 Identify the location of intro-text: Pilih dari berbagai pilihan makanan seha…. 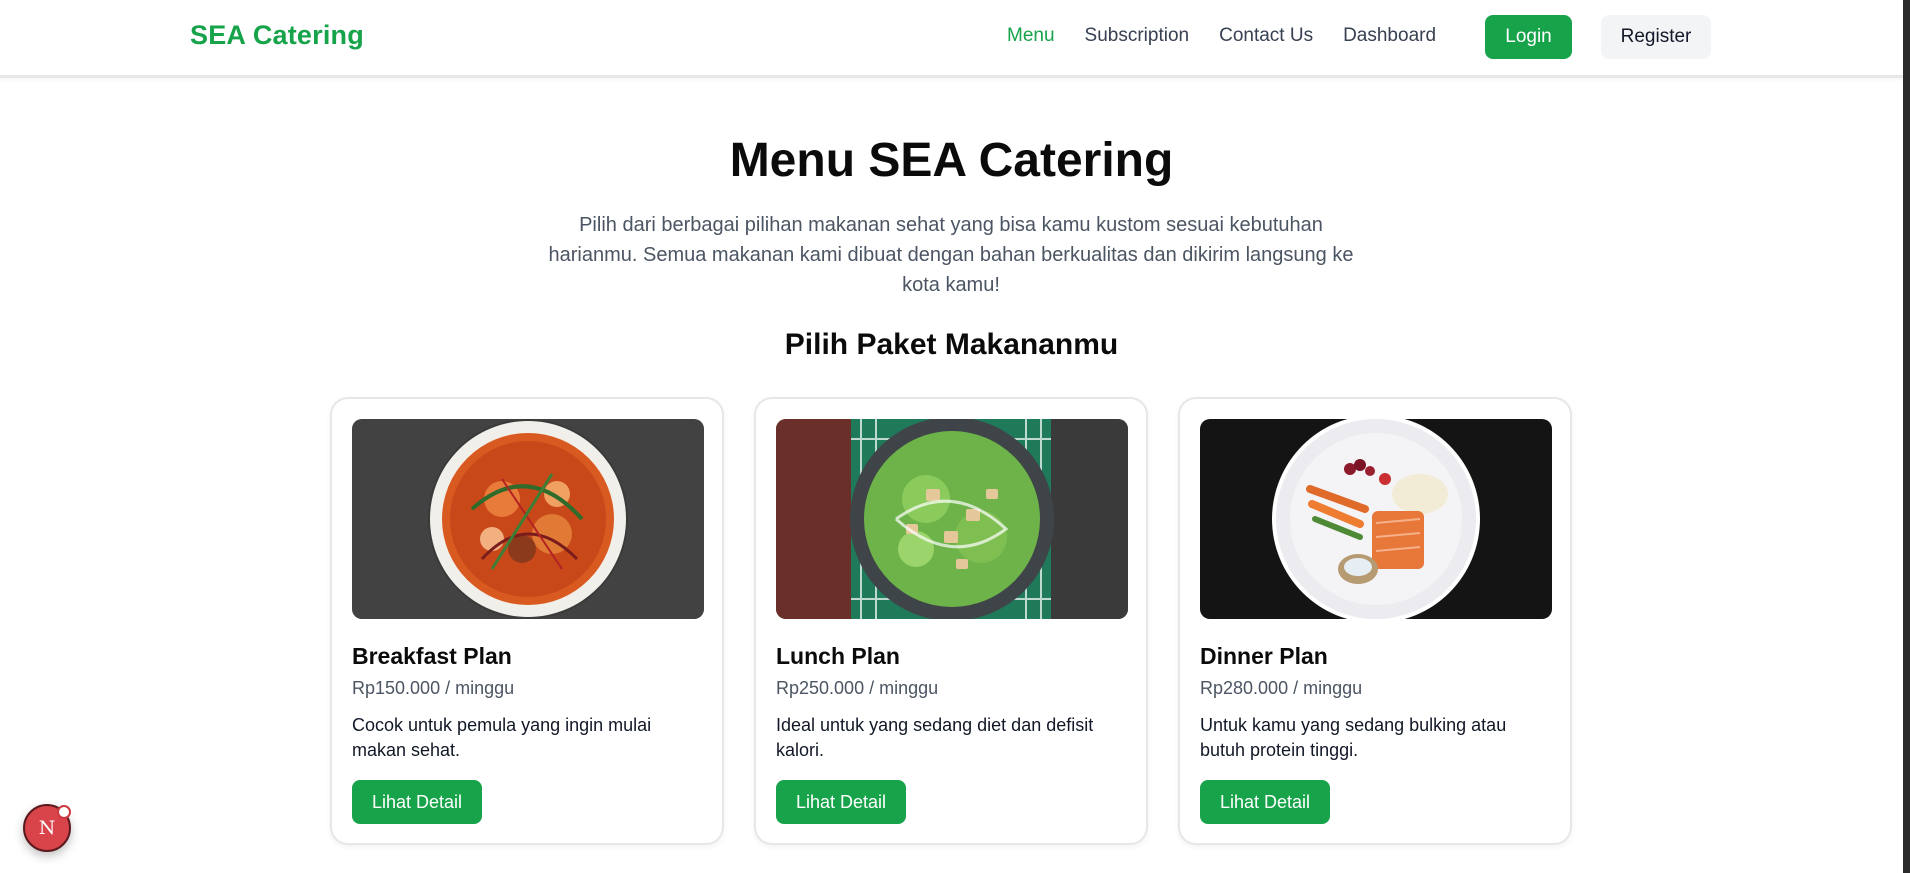
(951, 255).